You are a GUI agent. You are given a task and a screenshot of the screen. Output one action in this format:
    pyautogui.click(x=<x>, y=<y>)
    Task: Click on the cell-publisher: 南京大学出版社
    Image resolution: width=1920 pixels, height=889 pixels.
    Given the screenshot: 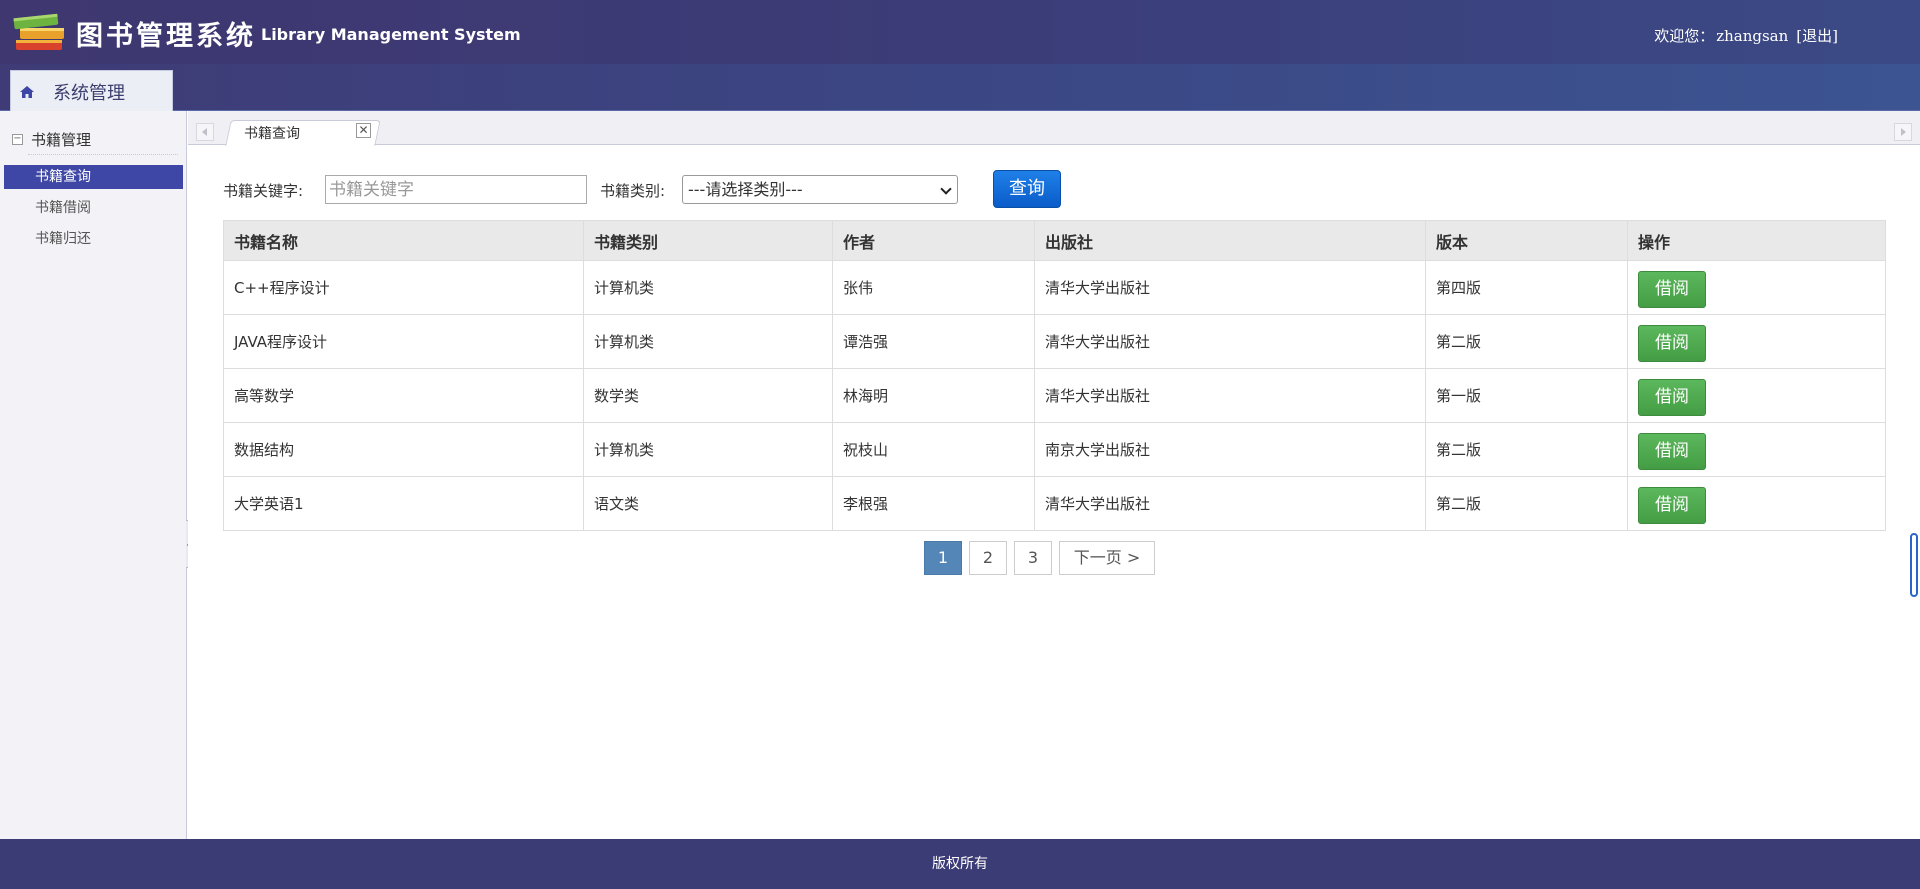 What is the action you would take?
    pyautogui.click(x=1230, y=449)
    